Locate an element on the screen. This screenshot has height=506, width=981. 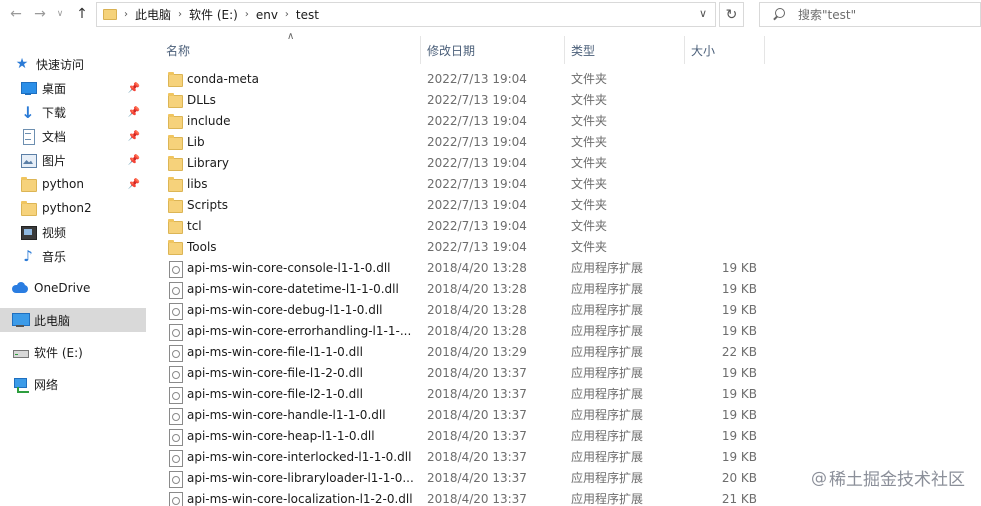
search-placeholder: 搜索"test" is located at coordinates (827, 15).